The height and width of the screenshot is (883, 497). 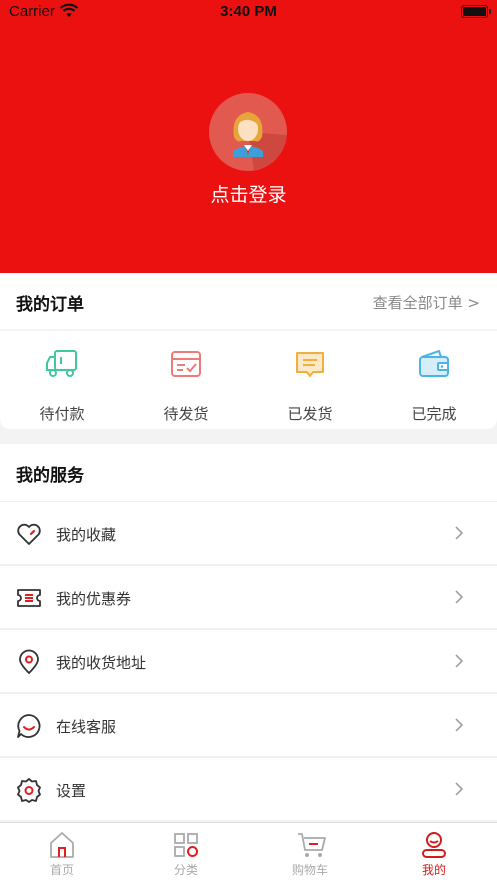 I want to click on coupon-icon, so click(x=29, y=598).